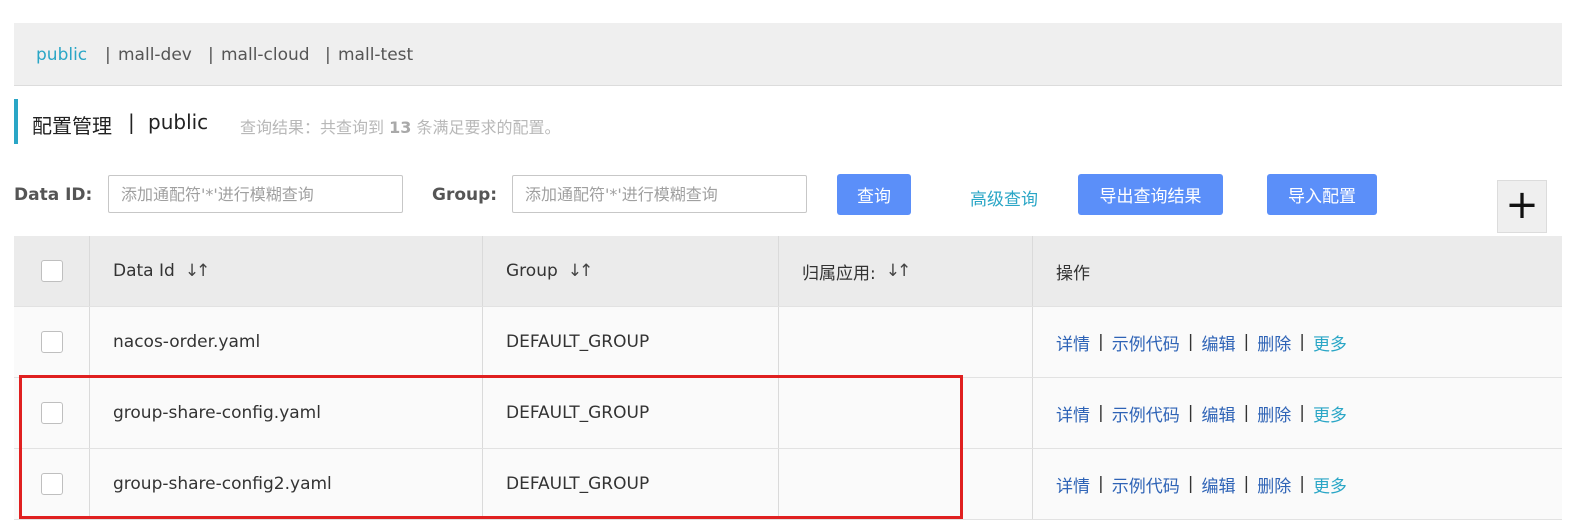 The image size is (1590, 531). What do you see at coordinates (312, 127) in the screenshot?
I see `result-prefix: 查询结果：共查询到` at bounding box center [312, 127].